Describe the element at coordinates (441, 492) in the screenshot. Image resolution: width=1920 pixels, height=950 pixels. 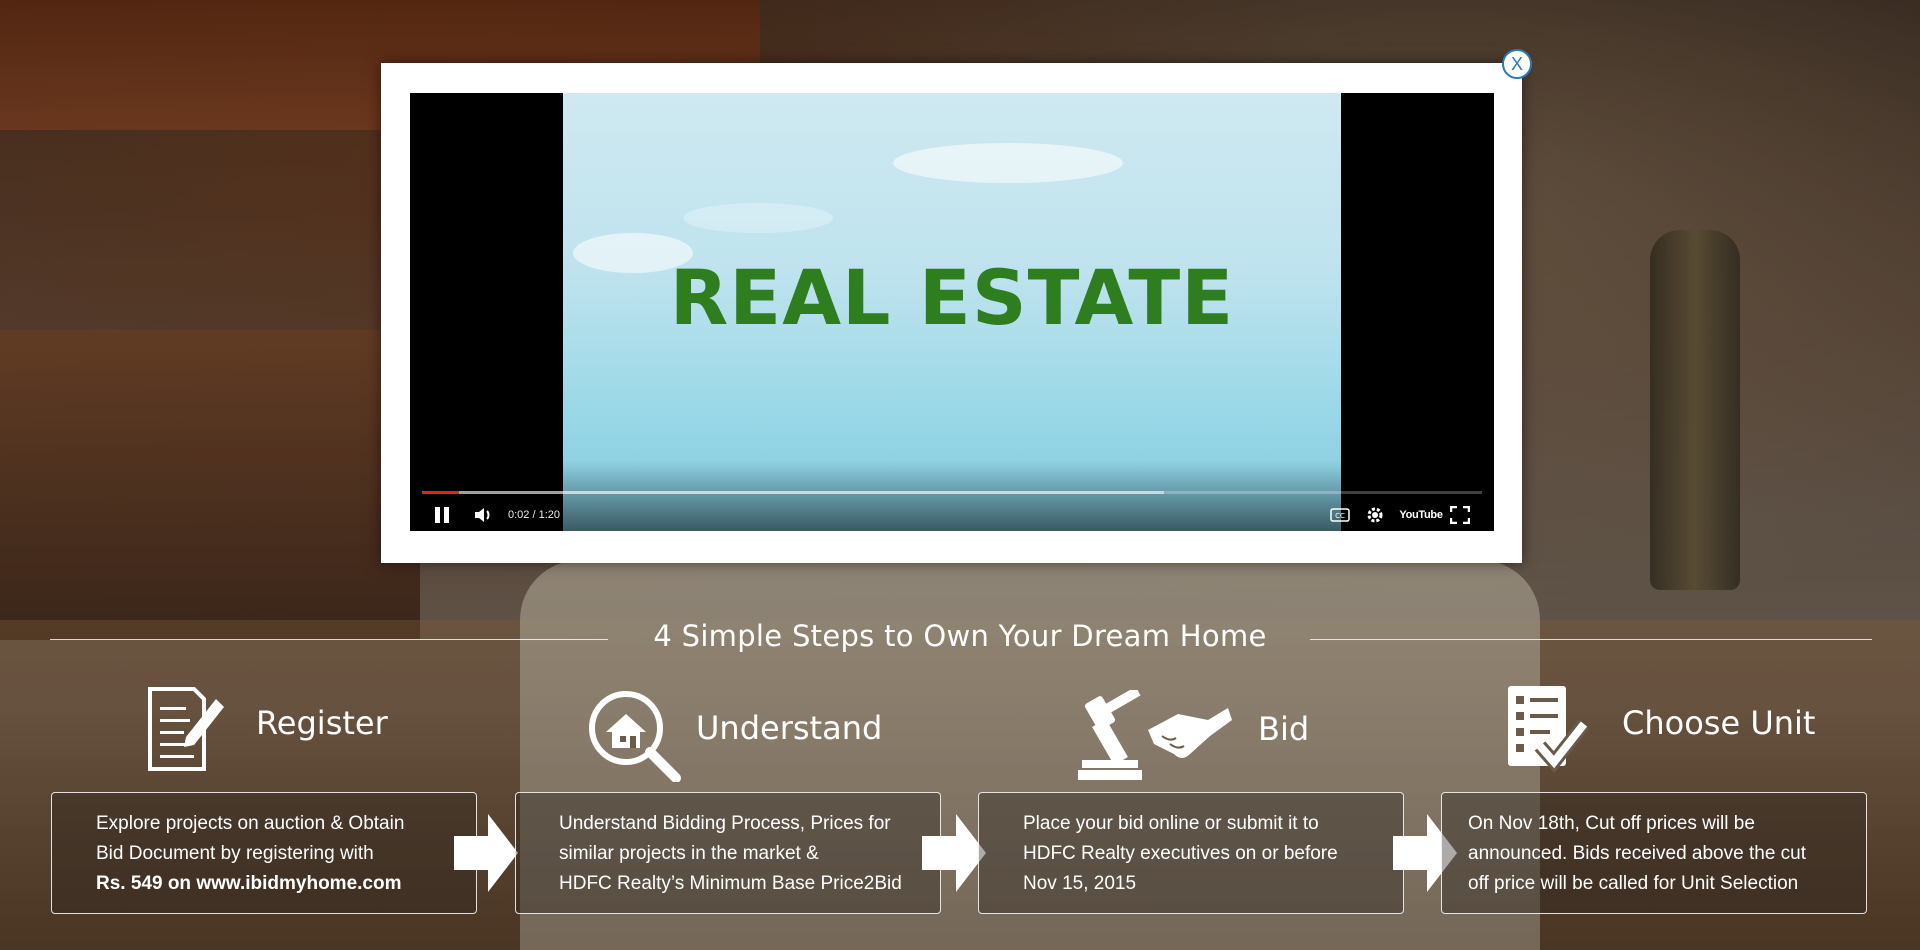
I see `progress-played` at that location.